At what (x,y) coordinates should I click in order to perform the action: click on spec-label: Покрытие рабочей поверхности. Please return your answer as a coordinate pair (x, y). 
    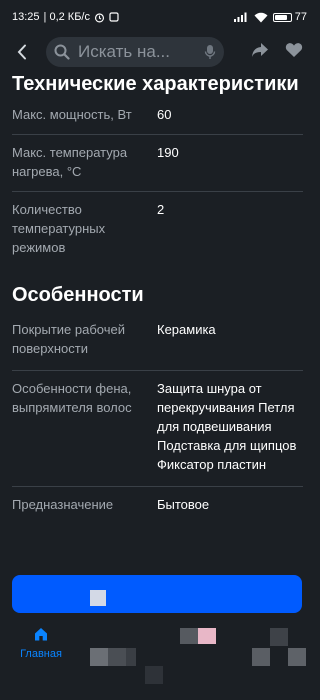
    Looking at the image, I should click on (69, 339).